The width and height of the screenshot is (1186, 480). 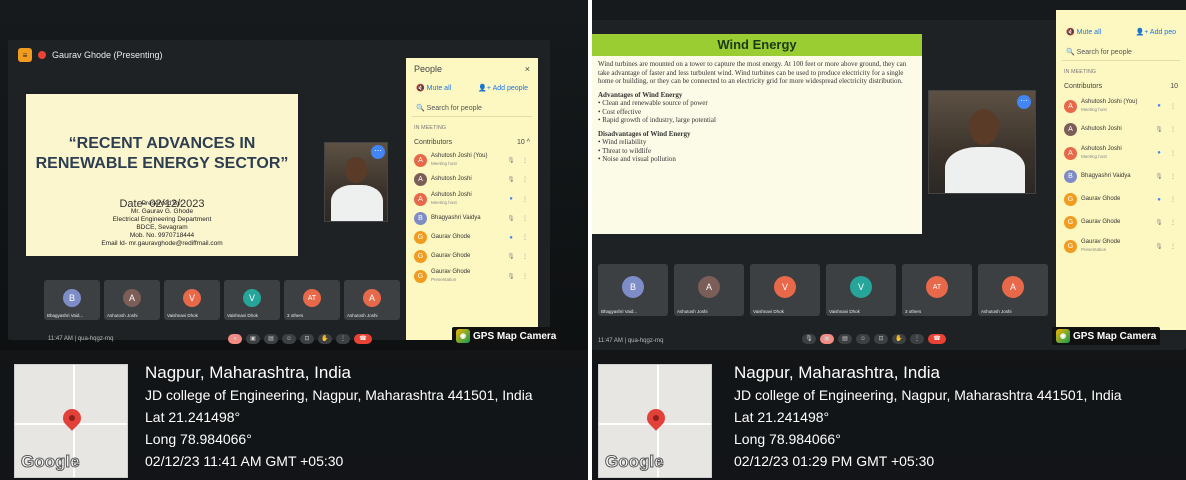 I want to click on gps-lat: Lat 21.241498°, so click(x=782, y=417).